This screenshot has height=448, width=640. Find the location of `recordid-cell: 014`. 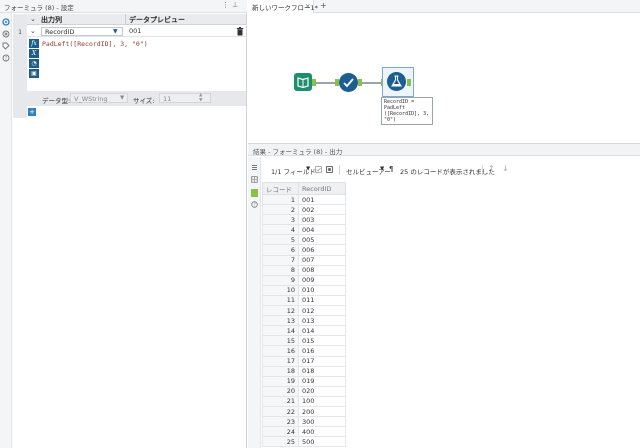

recordid-cell: 014 is located at coordinates (322, 331).